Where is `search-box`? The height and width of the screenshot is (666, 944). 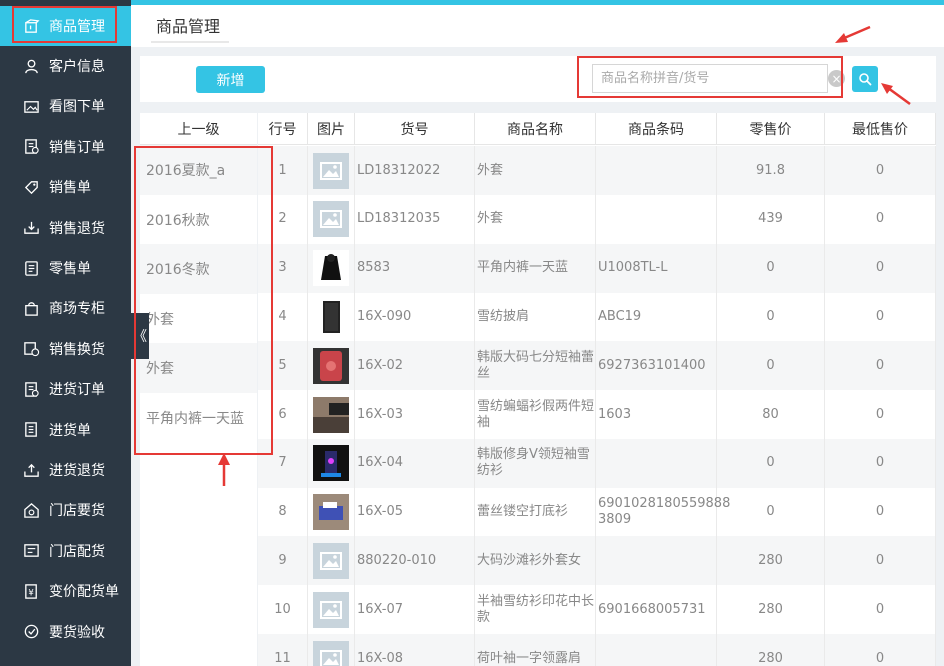
search-box is located at coordinates (710, 78).